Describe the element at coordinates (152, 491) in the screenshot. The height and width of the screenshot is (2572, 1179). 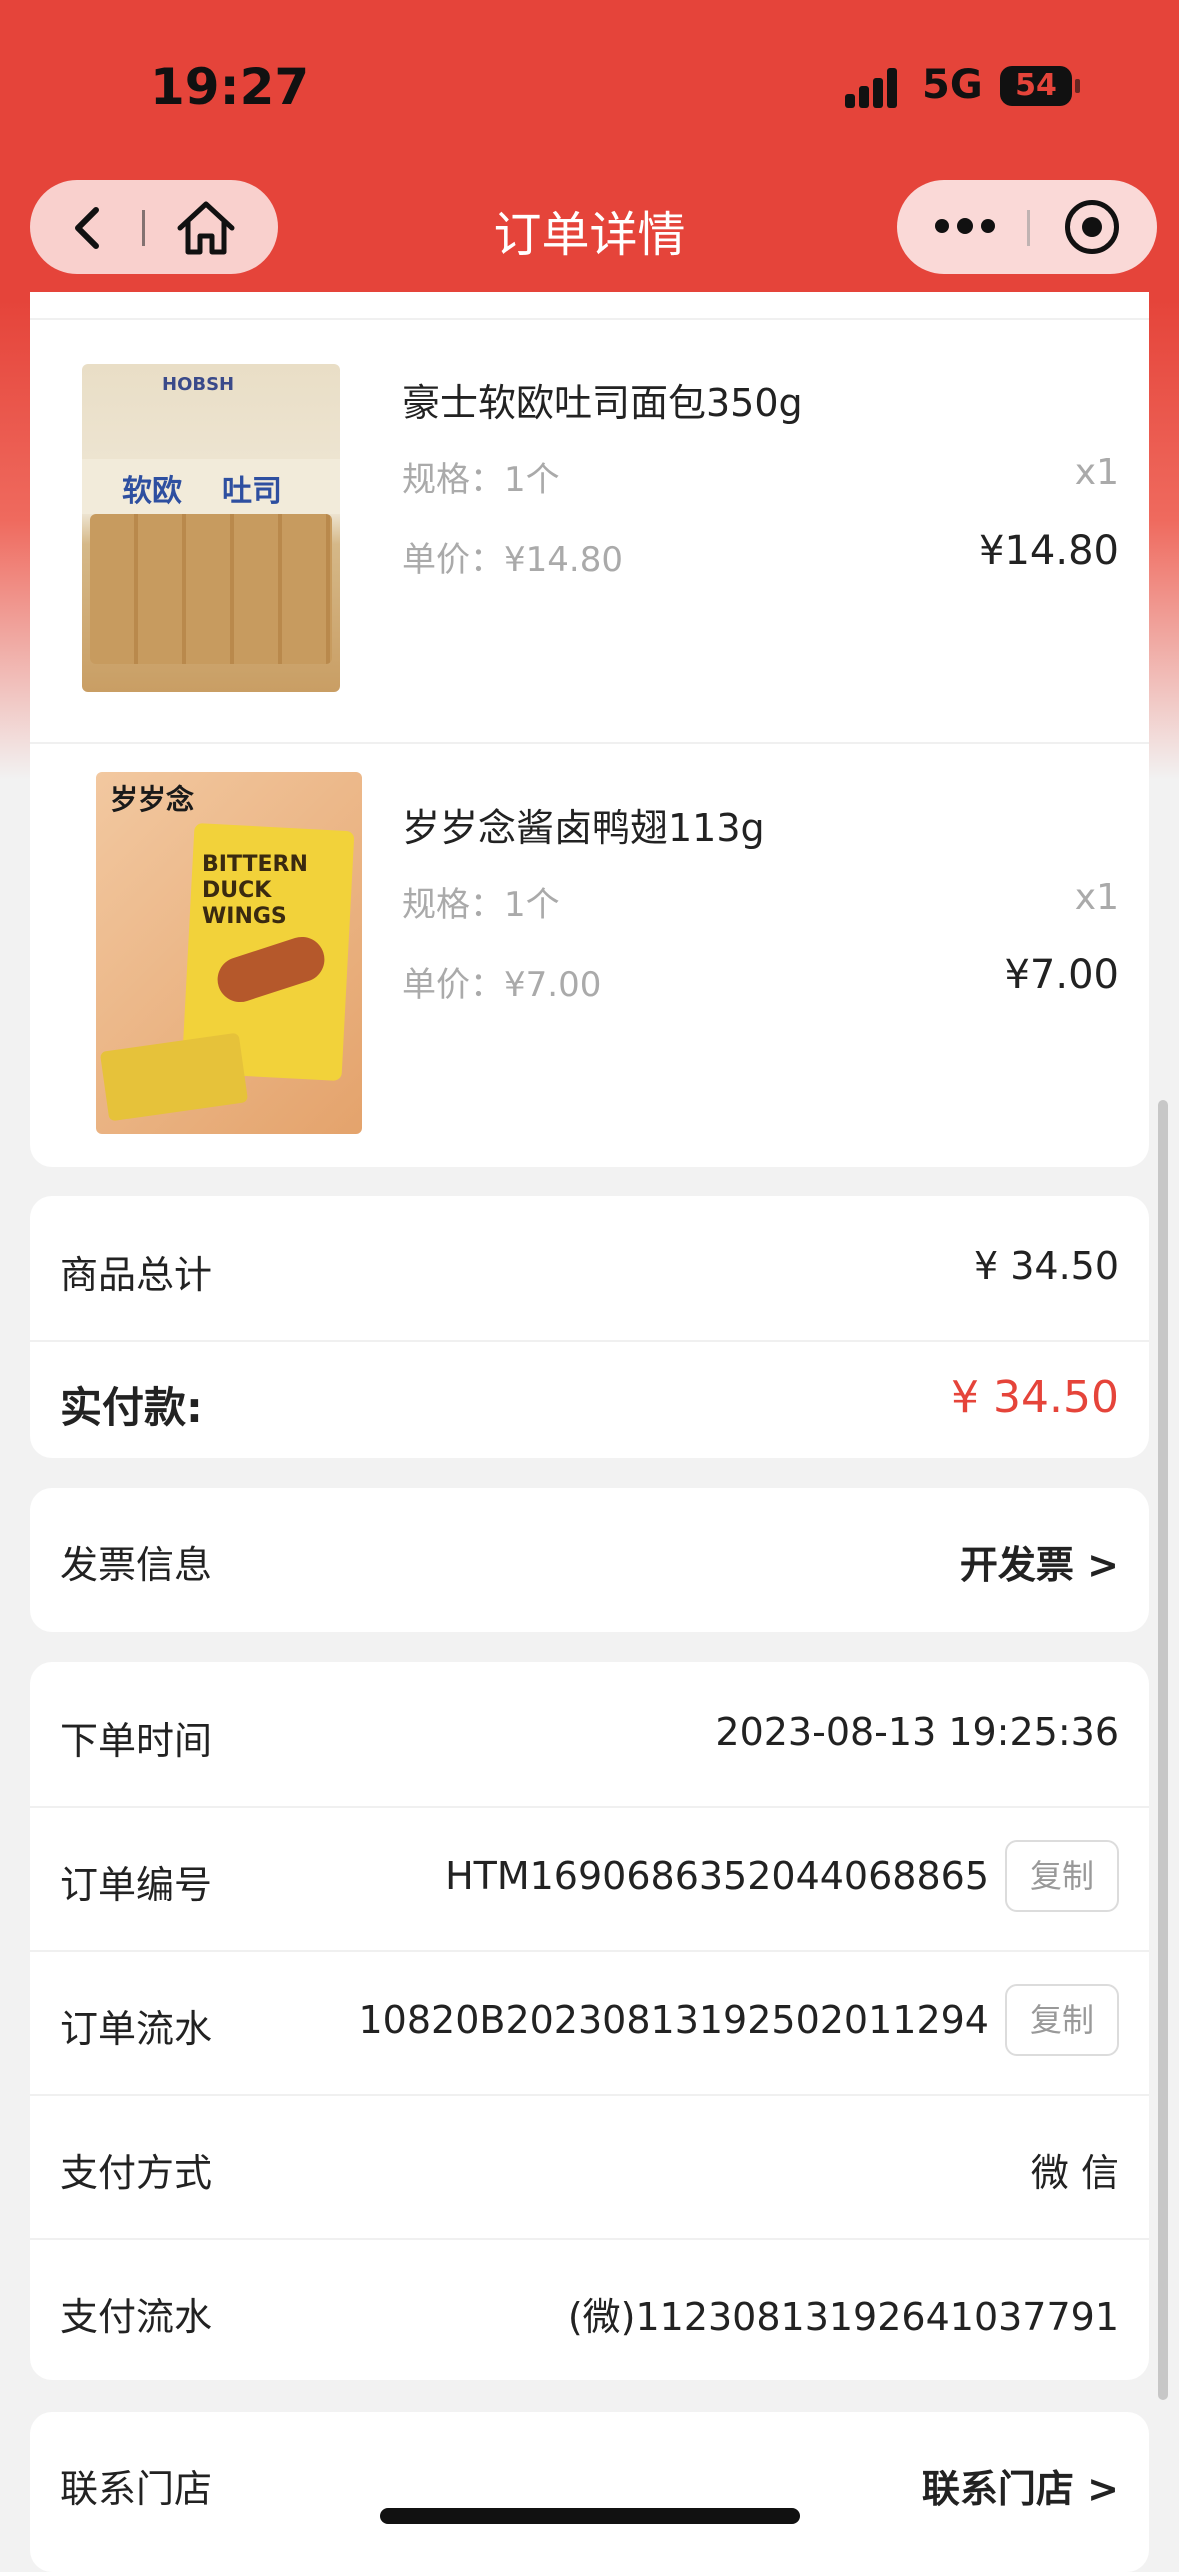
I see `product-image-text: 软欧` at that location.